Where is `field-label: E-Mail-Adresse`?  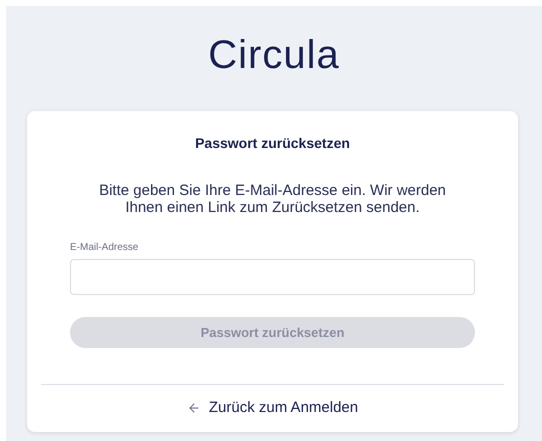 field-label: E-Mail-Adresse is located at coordinates (105, 248).